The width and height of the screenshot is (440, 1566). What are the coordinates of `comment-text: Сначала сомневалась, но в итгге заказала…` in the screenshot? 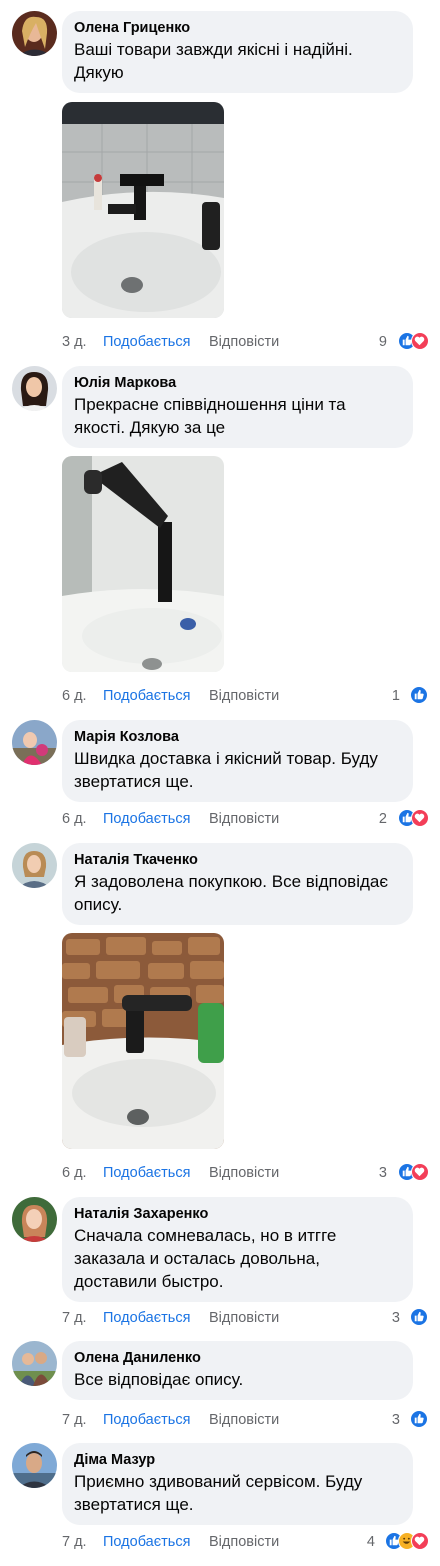 It's located at (205, 1258).